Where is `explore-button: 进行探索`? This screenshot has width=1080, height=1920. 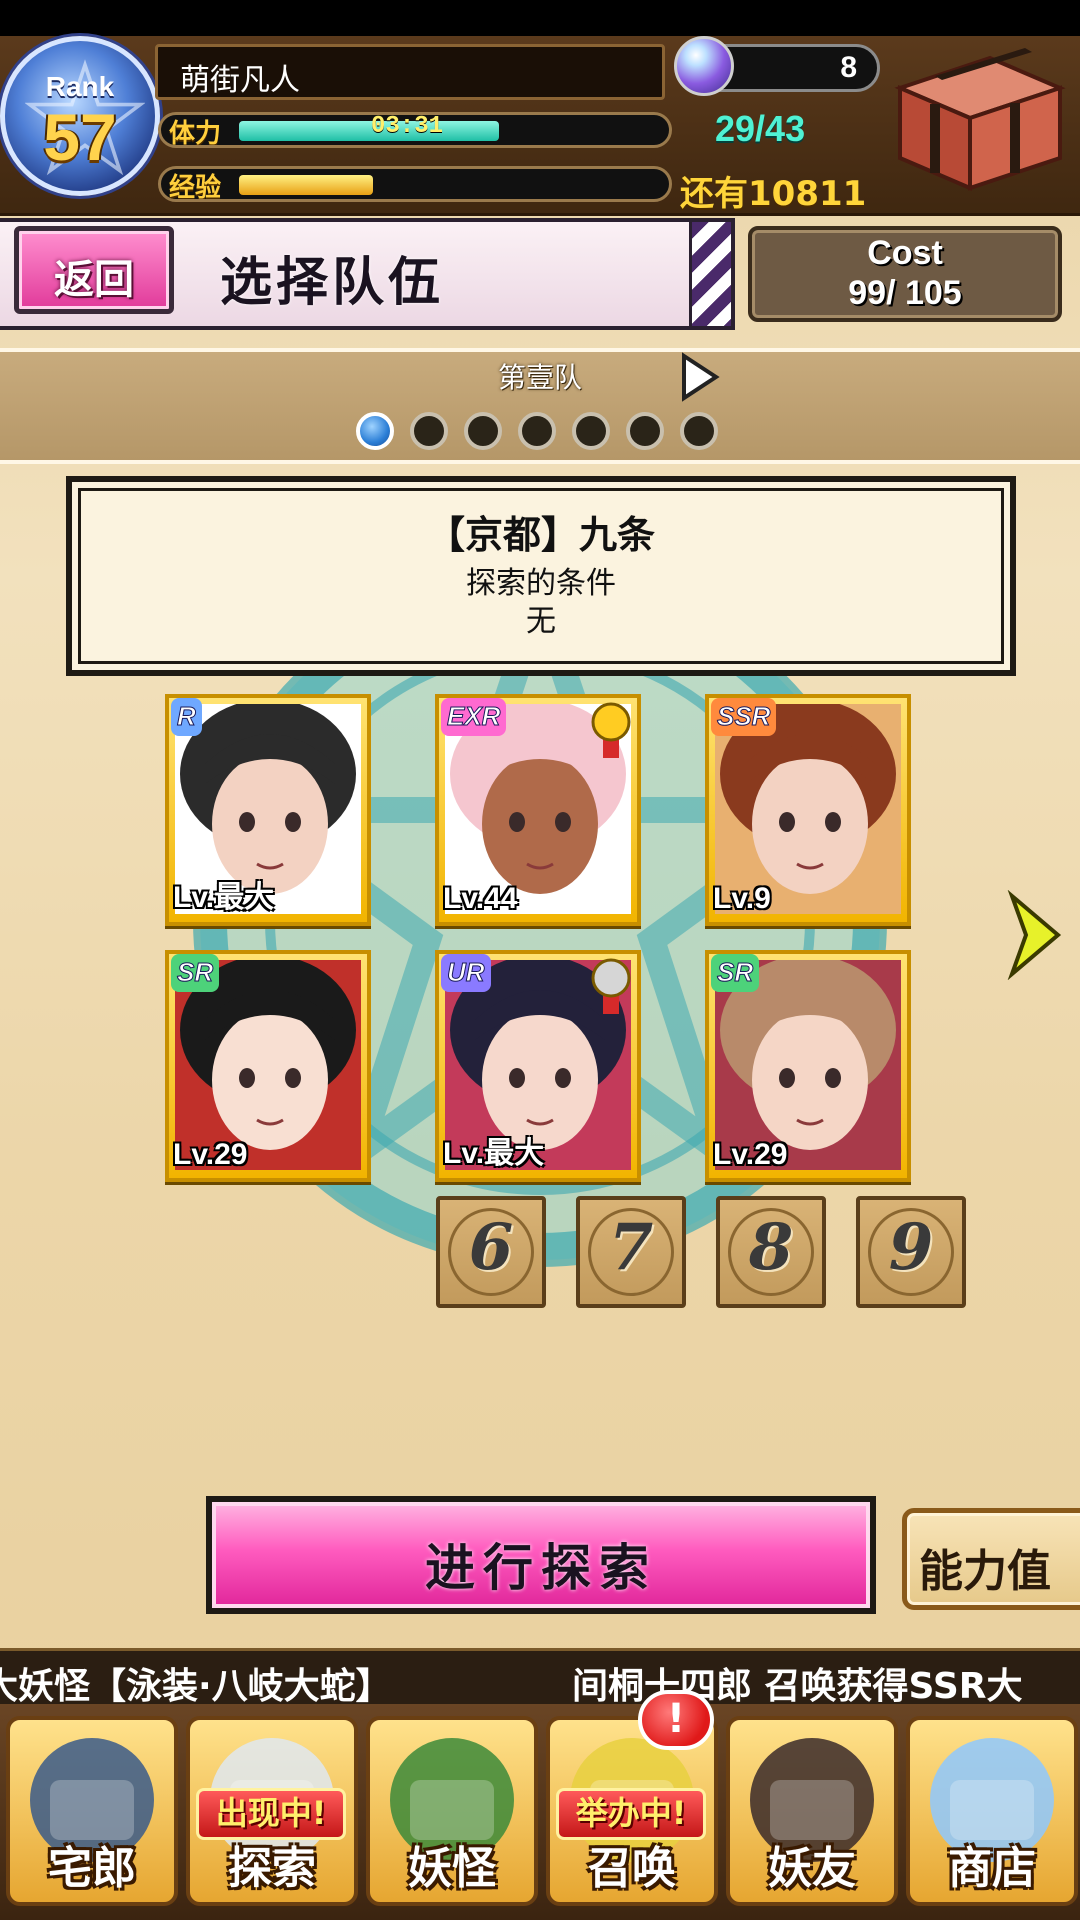 explore-button: 进行探索 is located at coordinates (541, 1555).